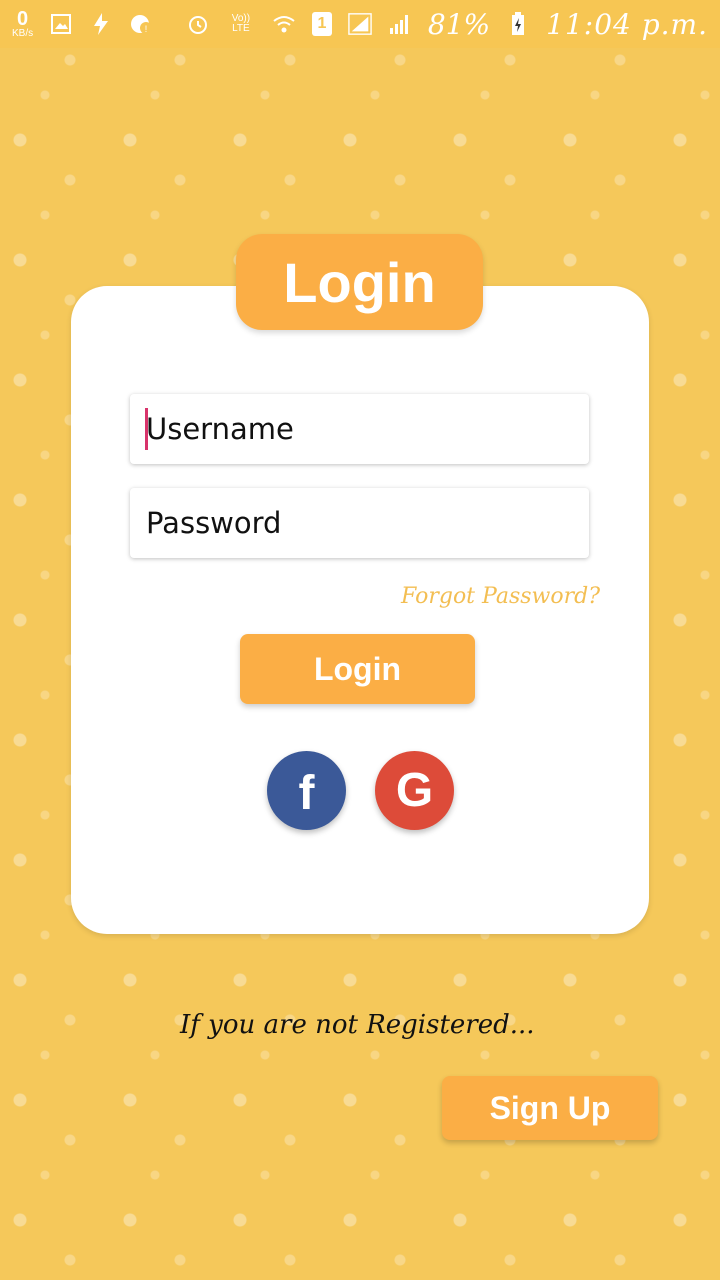 This screenshot has height=1280, width=720. Describe the element at coordinates (400, 24) in the screenshot. I see `signal-bars-icon` at that location.